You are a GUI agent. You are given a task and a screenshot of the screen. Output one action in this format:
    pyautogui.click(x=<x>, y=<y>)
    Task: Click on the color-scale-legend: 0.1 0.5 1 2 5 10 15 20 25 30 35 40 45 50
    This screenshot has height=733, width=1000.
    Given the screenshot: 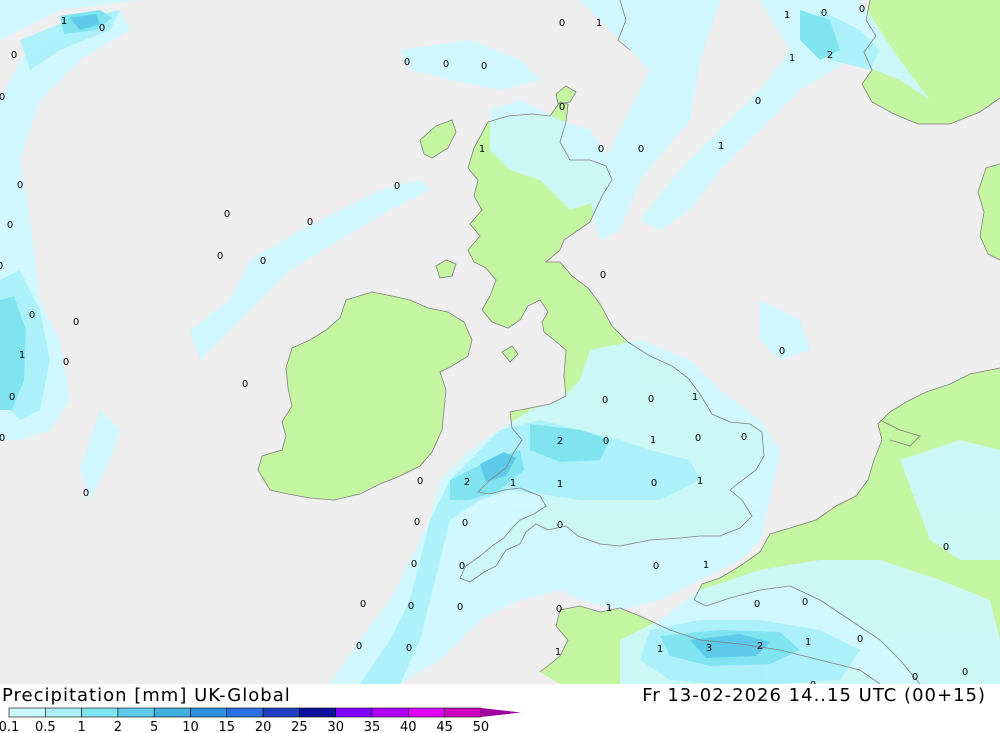 What is the action you would take?
    pyautogui.click(x=260, y=720)
    